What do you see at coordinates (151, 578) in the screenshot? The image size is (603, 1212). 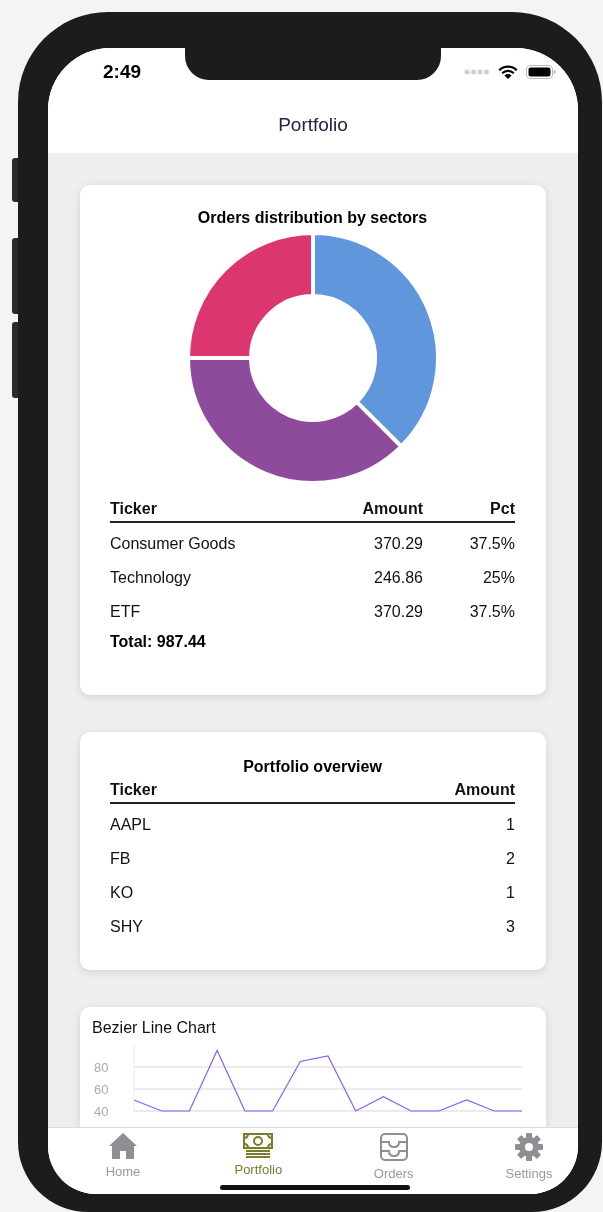 I see `table-cell-text: Technology` at bounding box center [151, 578].